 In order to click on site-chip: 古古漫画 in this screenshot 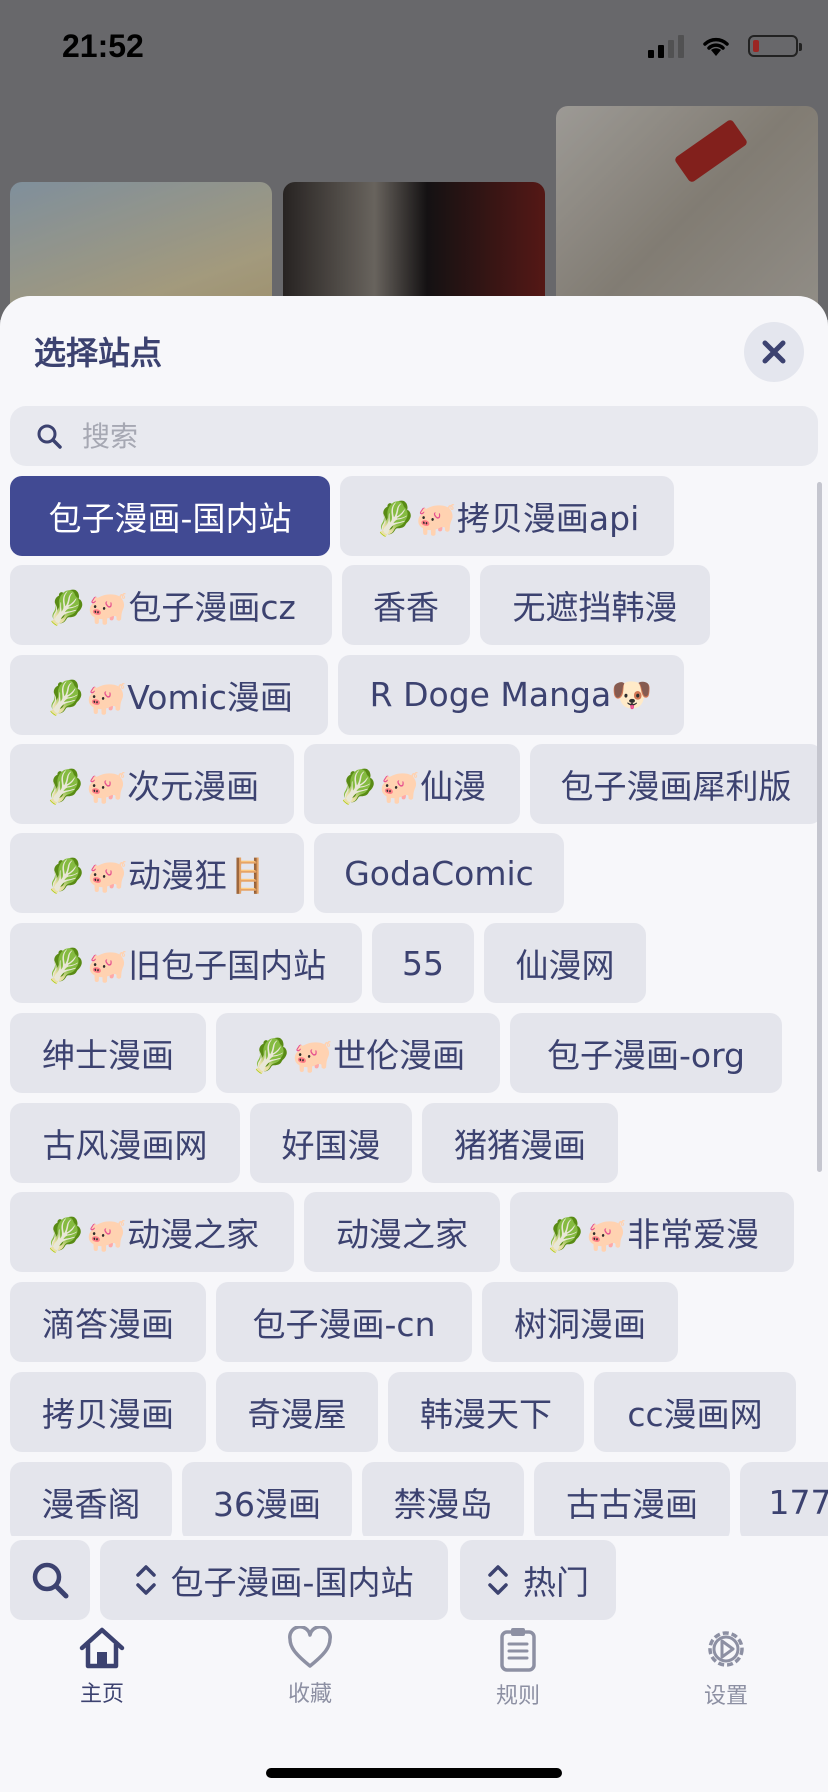, I will do `click(632, 1499)`.